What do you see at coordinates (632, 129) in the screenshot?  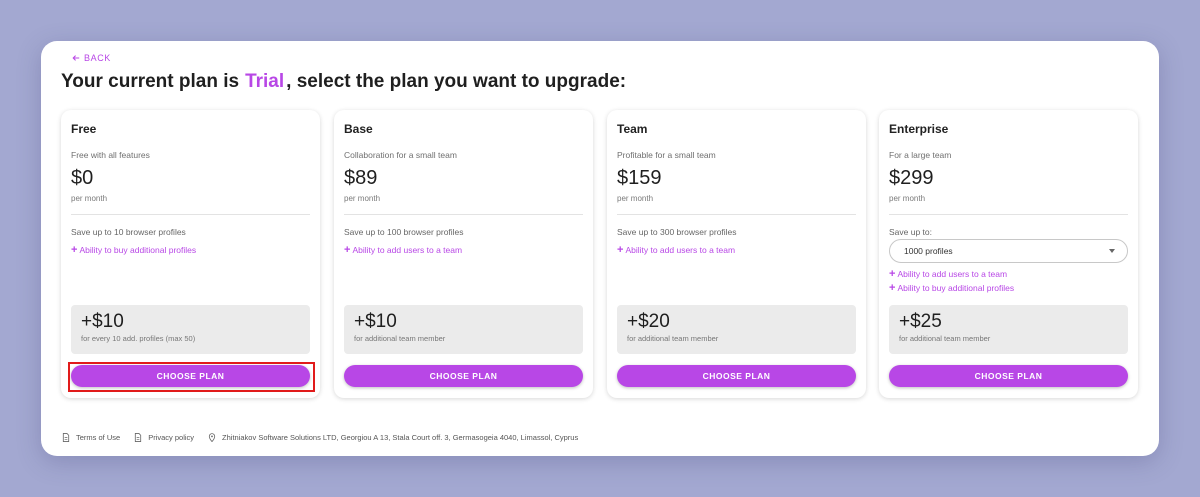 I see `plan-name: Team` at bounding box center [632, 129].